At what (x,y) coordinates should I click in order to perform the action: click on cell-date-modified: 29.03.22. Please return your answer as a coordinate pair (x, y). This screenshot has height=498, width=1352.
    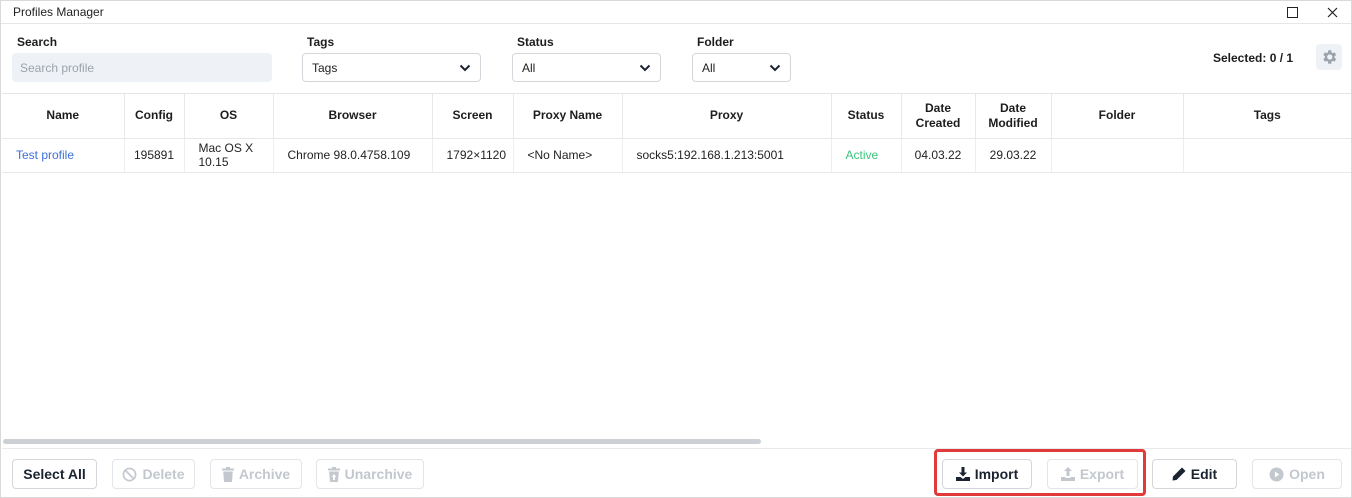
    Looking at the image, I should click on (1013, 155).